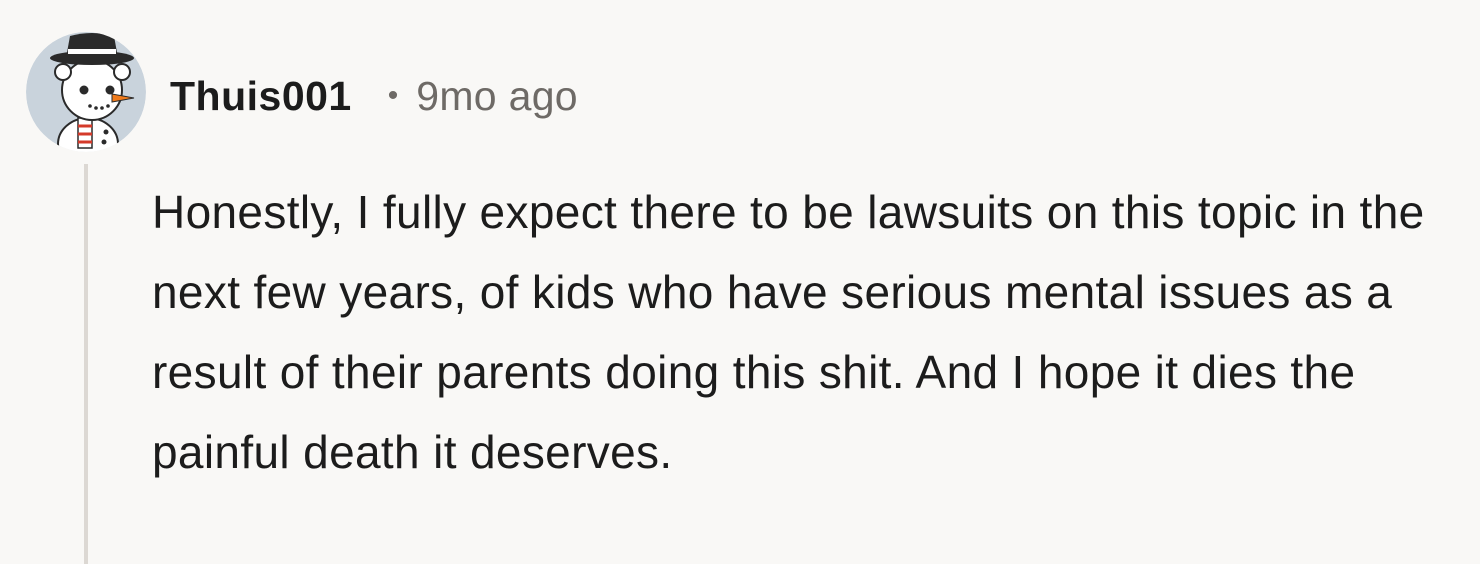  I want to click on snowman-avatar-icon, so click(86, 92).